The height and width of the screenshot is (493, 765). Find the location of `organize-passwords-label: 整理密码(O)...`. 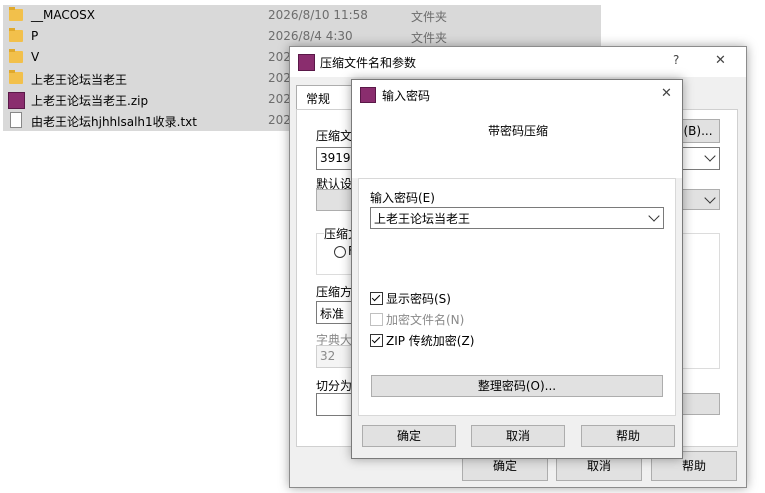

organize-passwords-label: 整理密码(O)... is located at coordinates (517, 386).